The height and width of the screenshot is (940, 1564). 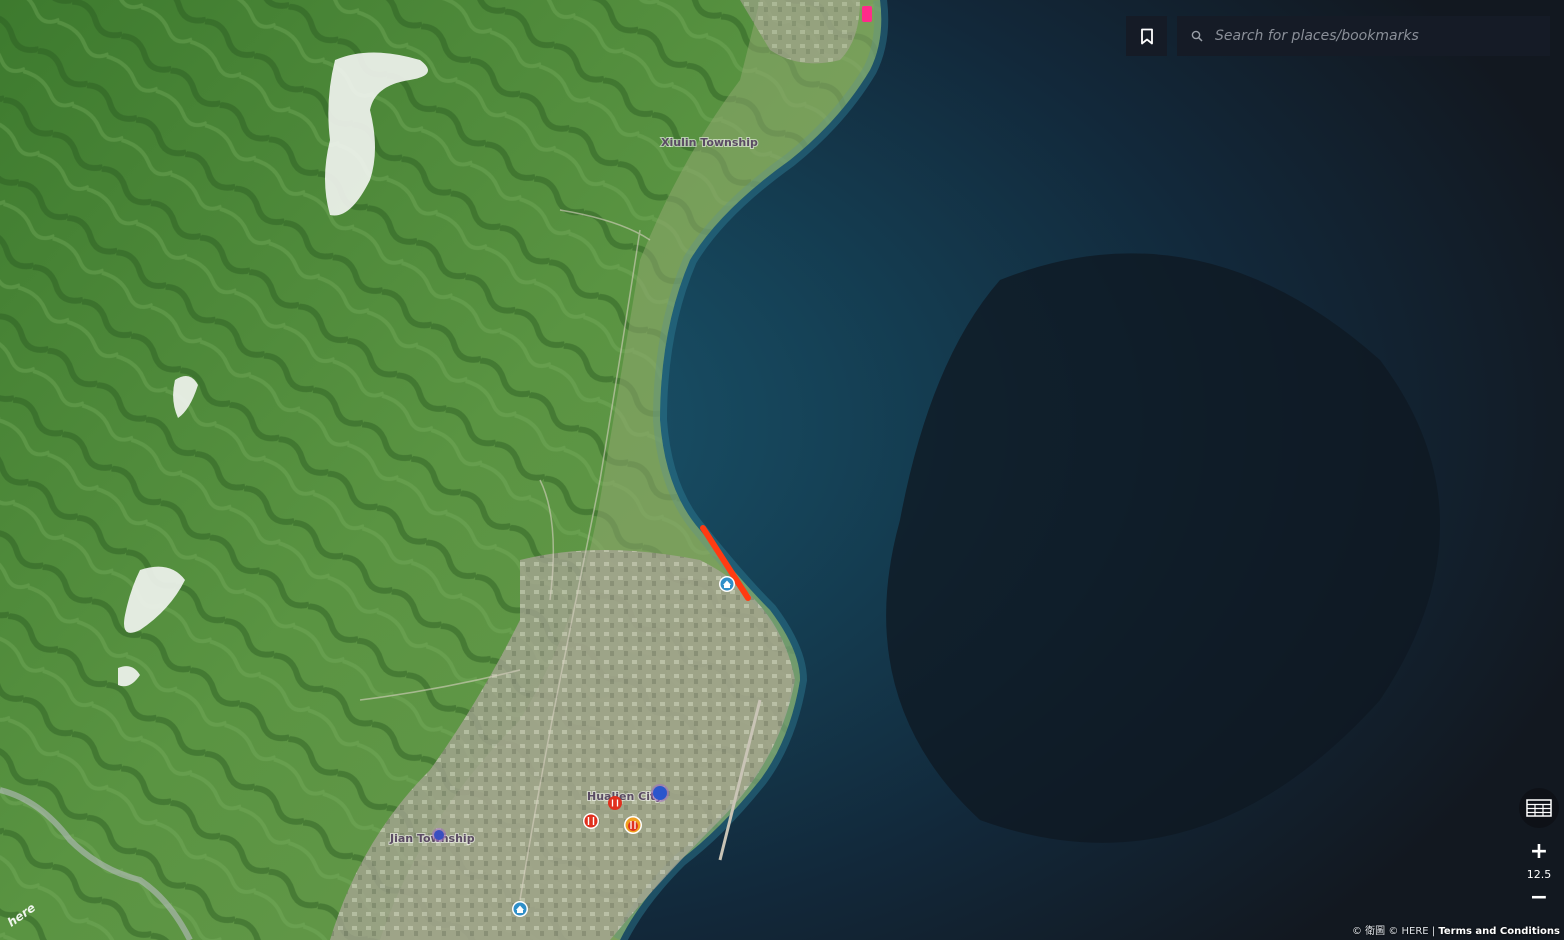 I want to click on top-toolbar, so click(x=1338, y=36).